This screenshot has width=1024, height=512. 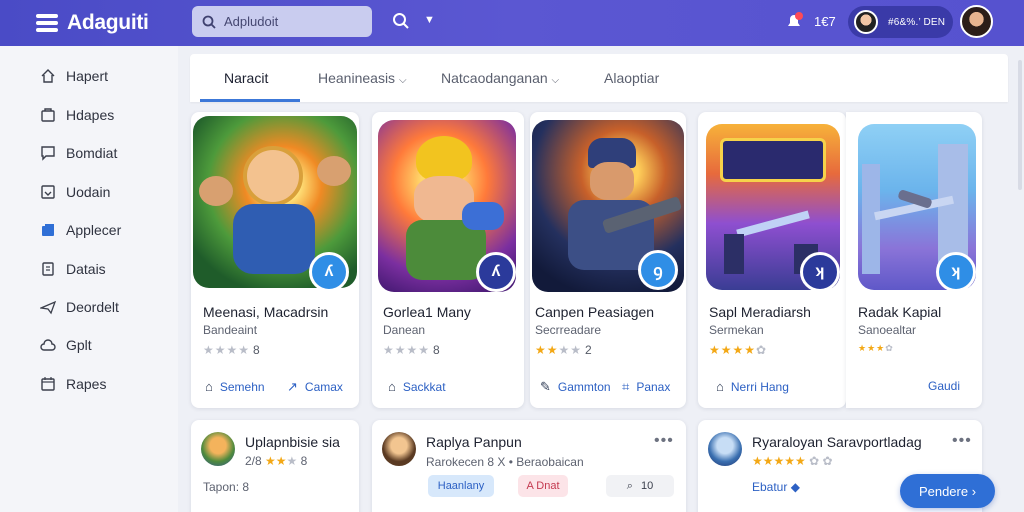 What do you see at coordinates (461, 486) in the screenshot?
I see `tag-pill: Haanlany` at bounding box center [461, 486].